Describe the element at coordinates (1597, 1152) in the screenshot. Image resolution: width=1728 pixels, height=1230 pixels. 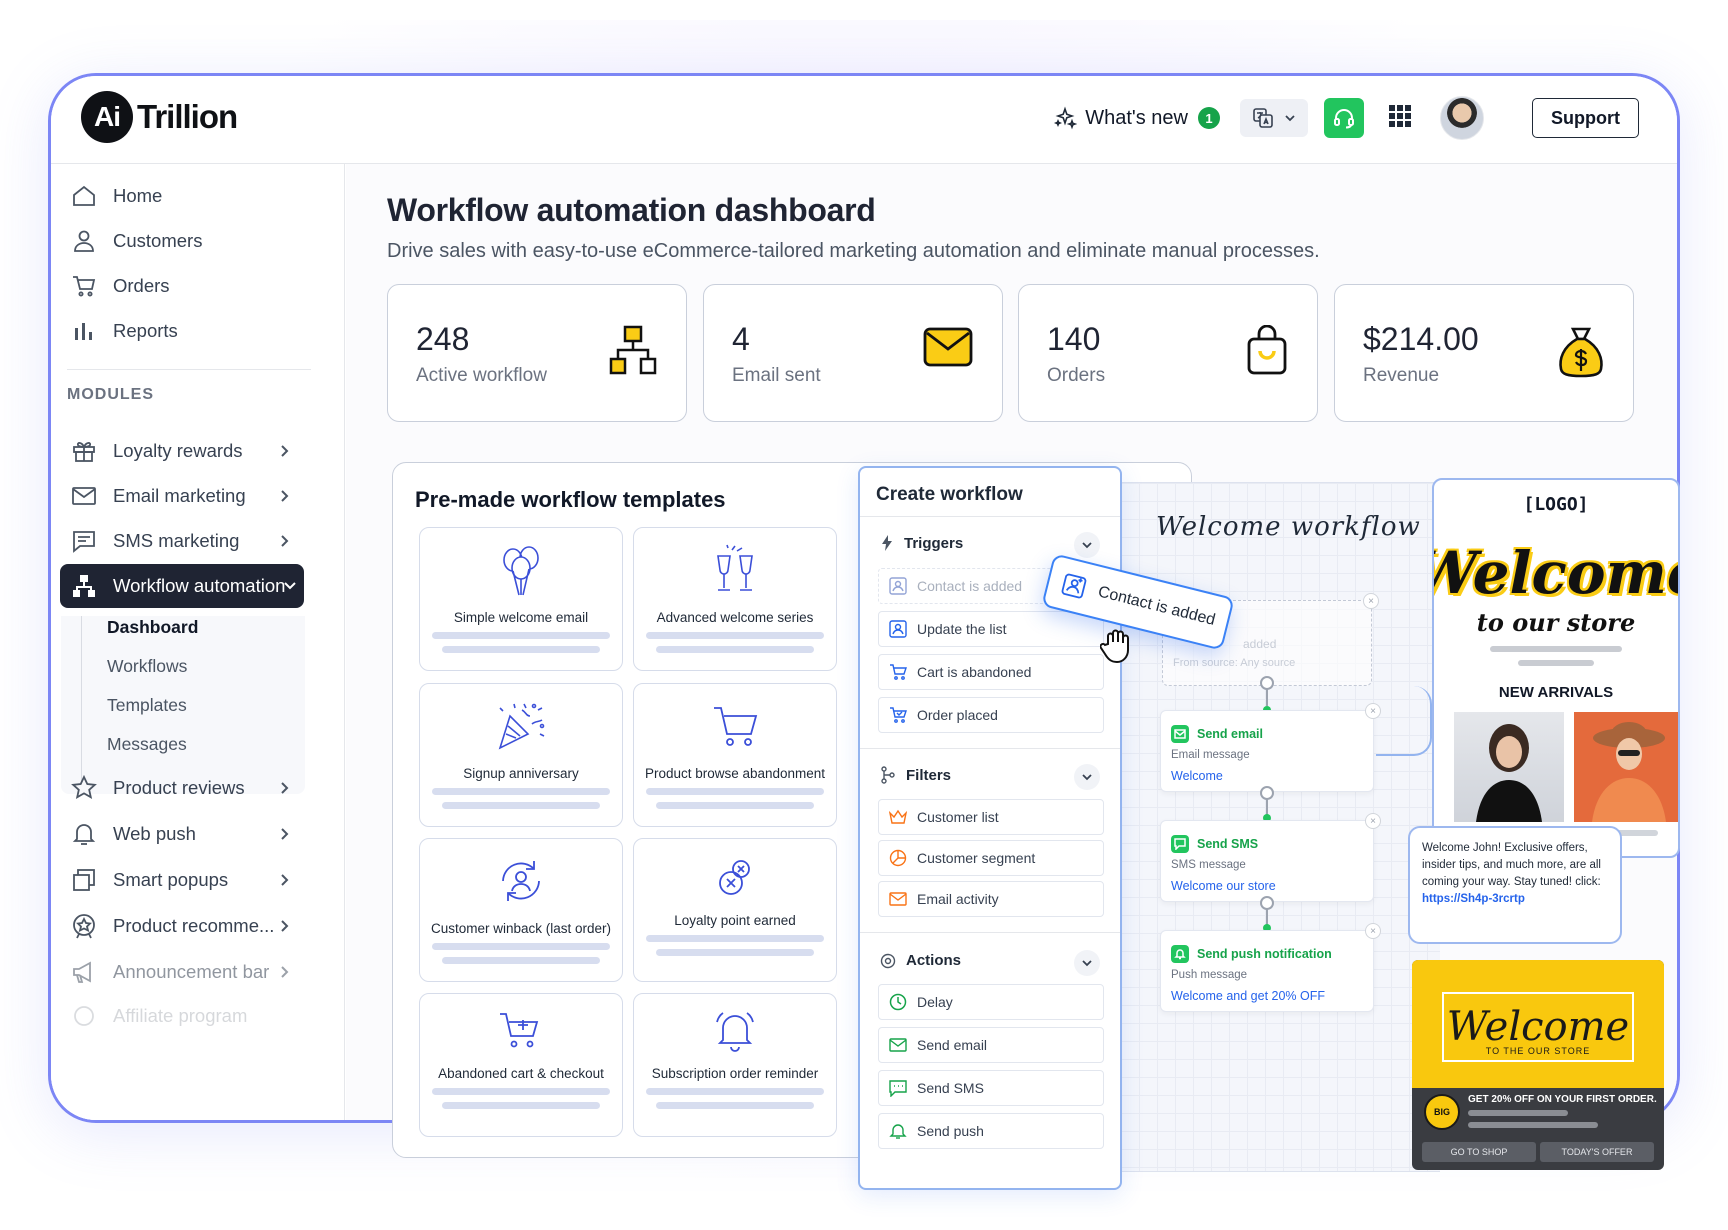
I see `todays-offer-button: TODAY'S OFFER` at that location.